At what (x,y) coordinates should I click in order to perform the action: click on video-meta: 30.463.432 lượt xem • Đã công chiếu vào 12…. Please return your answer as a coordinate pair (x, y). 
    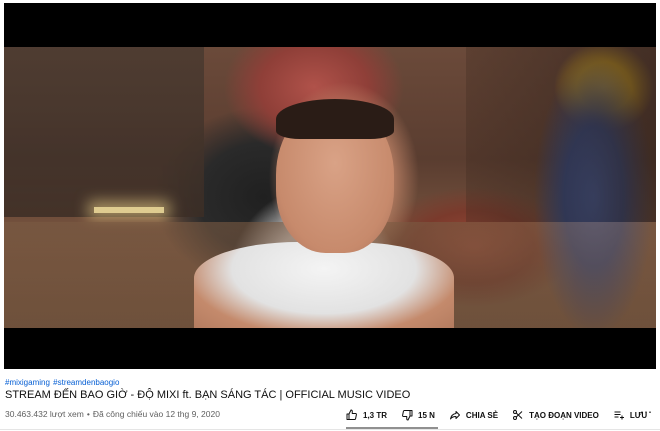
    Looking at the image, I should click on (112, 414).